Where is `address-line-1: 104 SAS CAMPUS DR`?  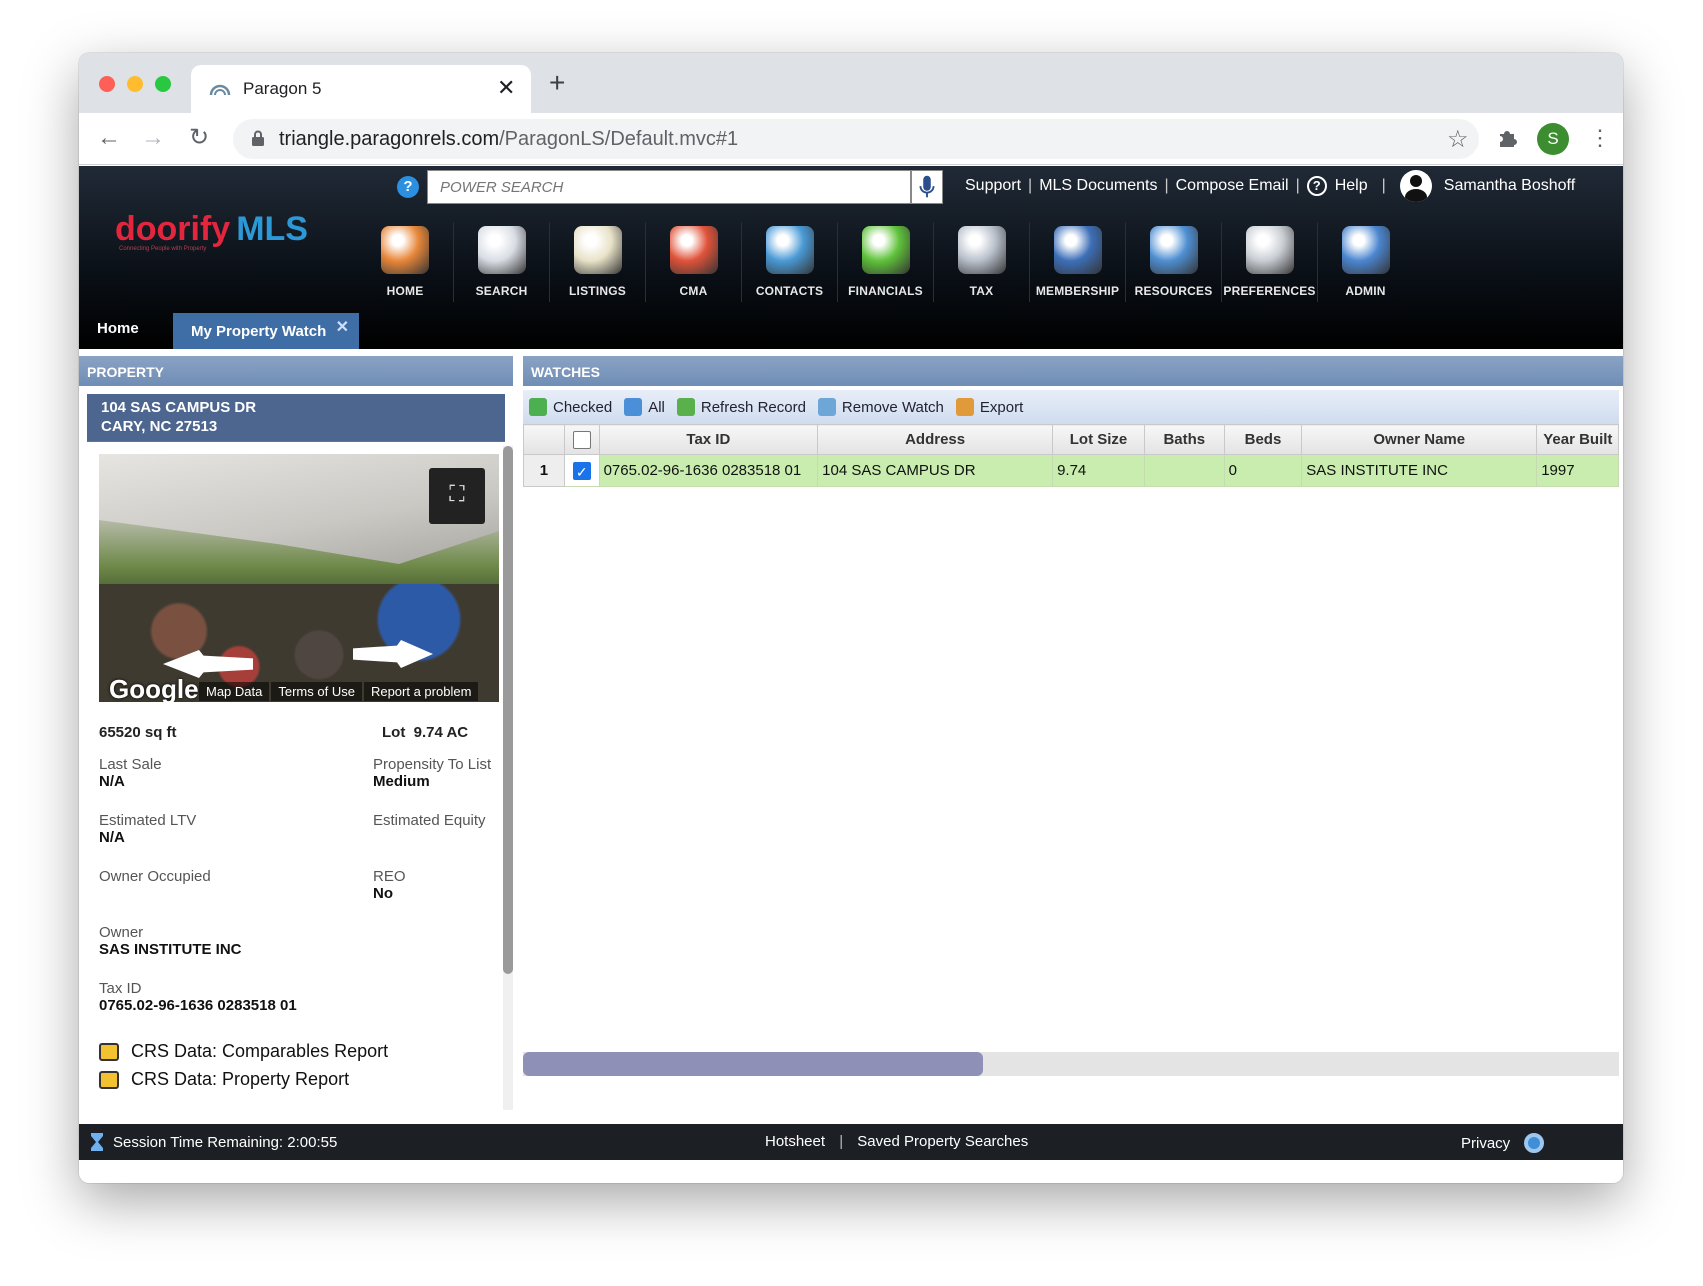 address-line-1: 104 SAS CAMPUS DR is located at coordinates (179, 407).